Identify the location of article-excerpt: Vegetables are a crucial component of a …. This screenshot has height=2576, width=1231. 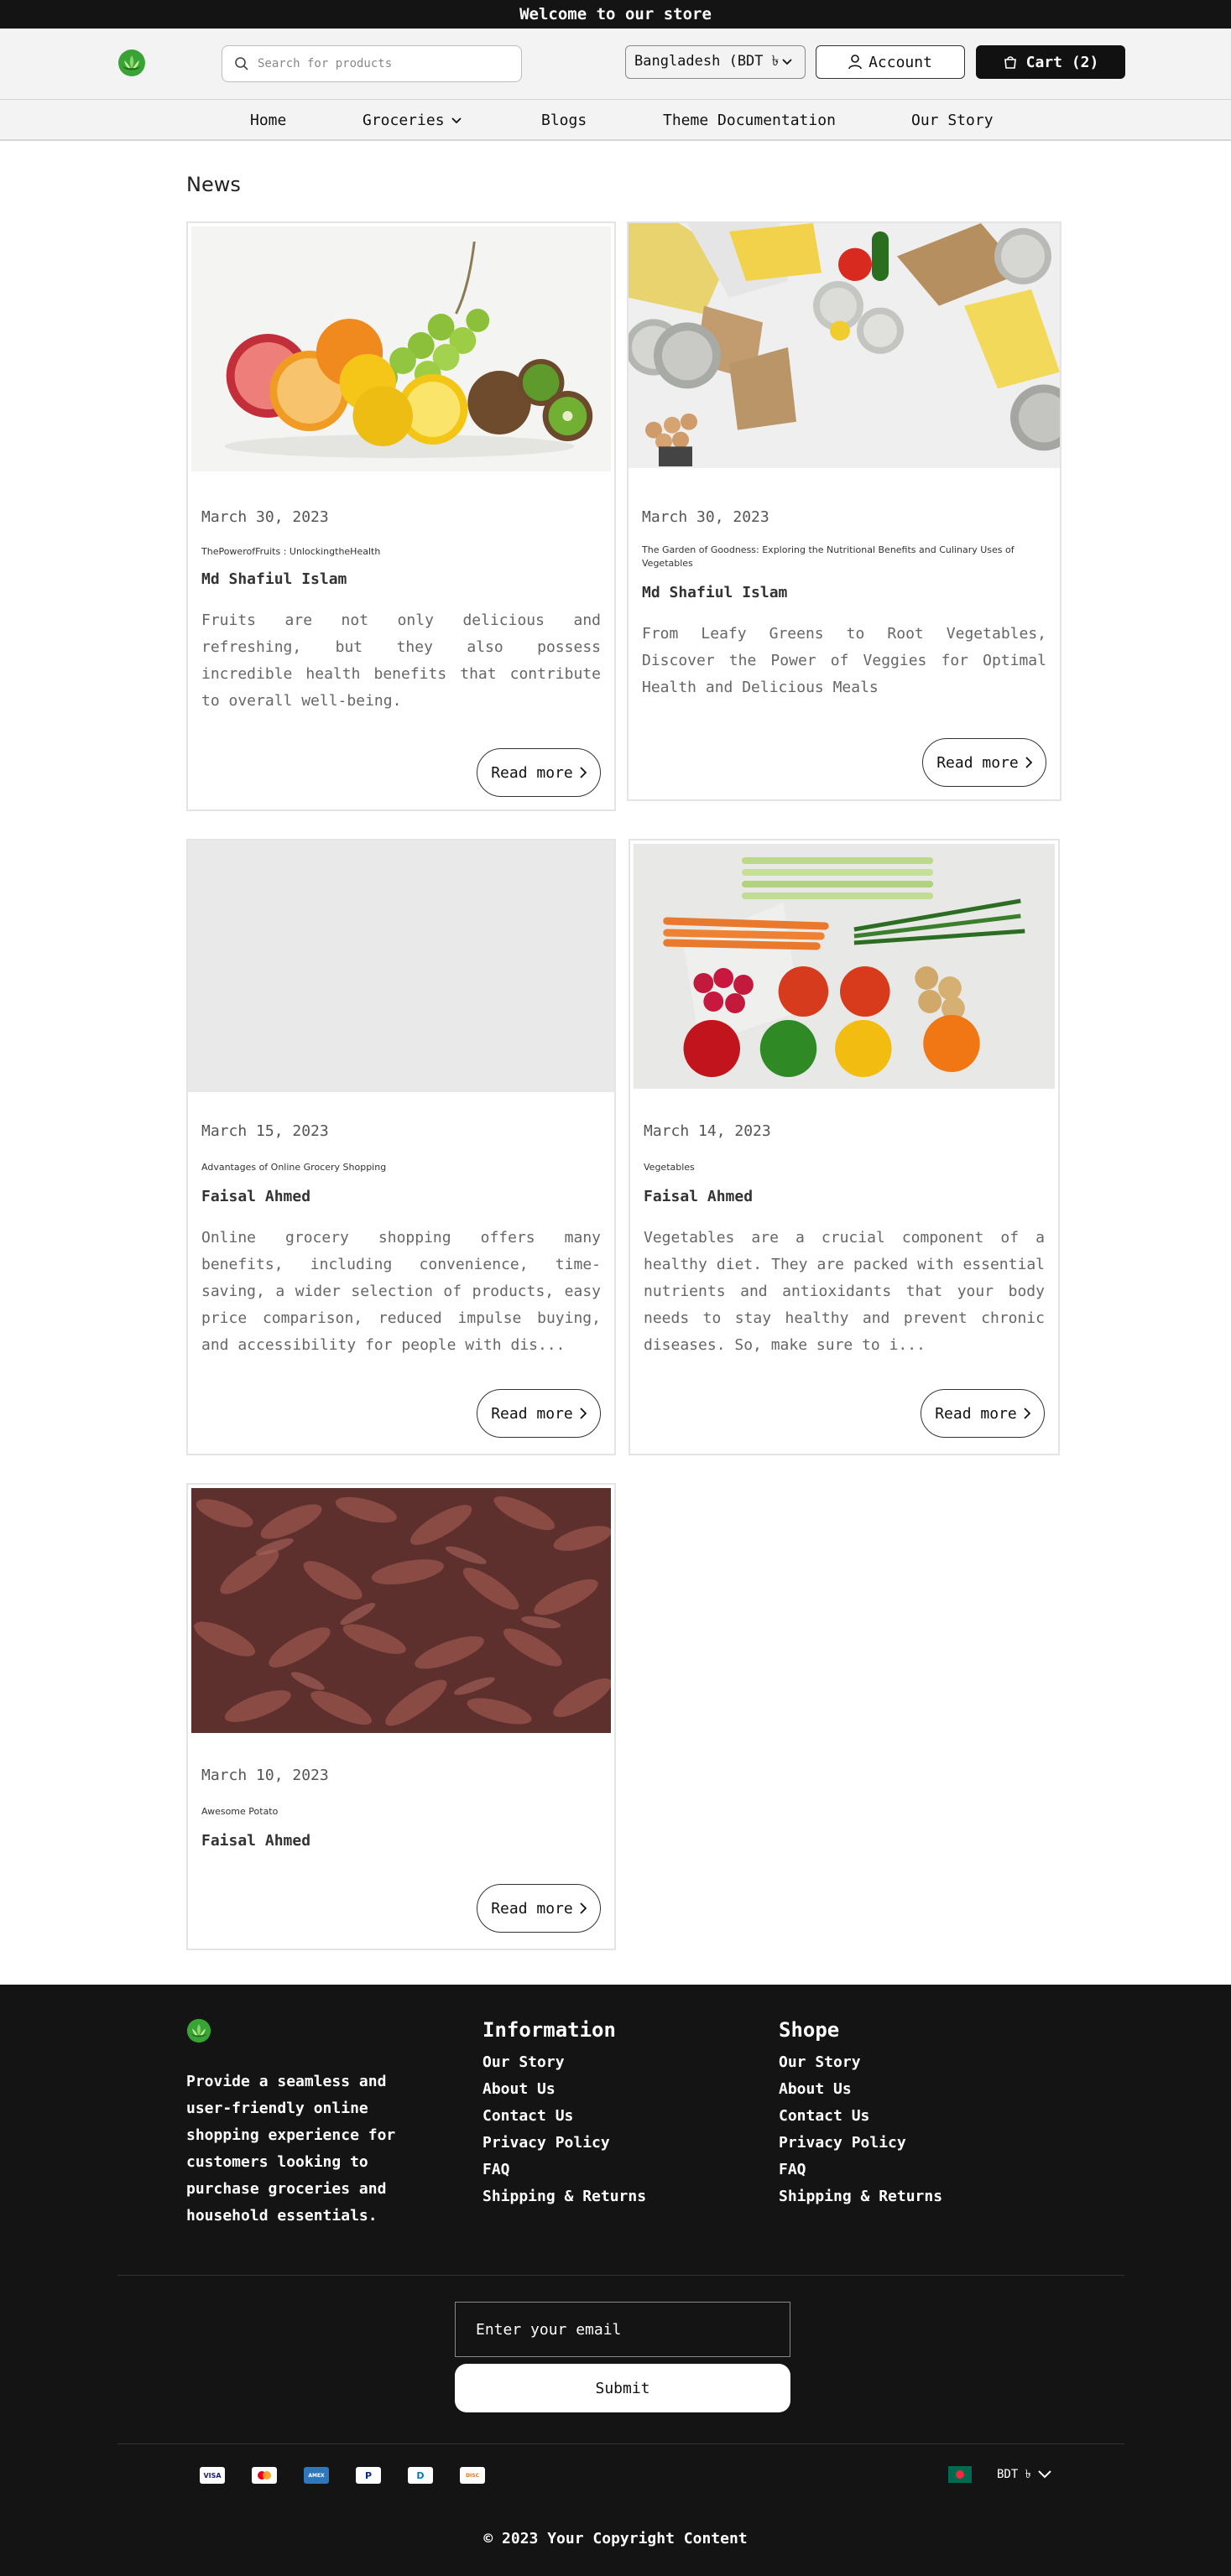
(844, 1291).